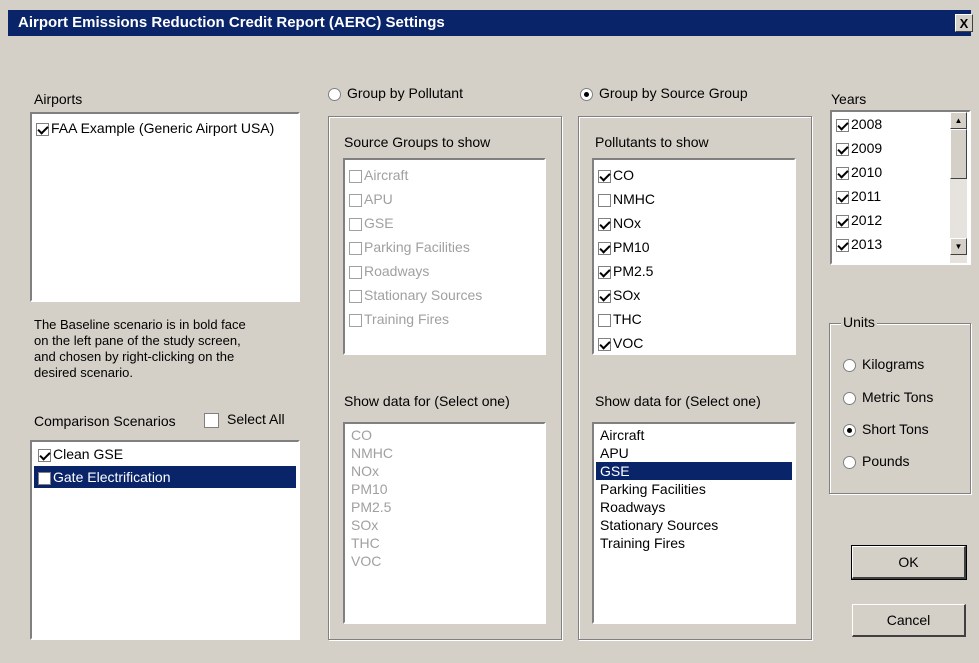 The height and width of the screenshot is (663, 979). I want to click on source-list-item: APU, so click(694, 453).